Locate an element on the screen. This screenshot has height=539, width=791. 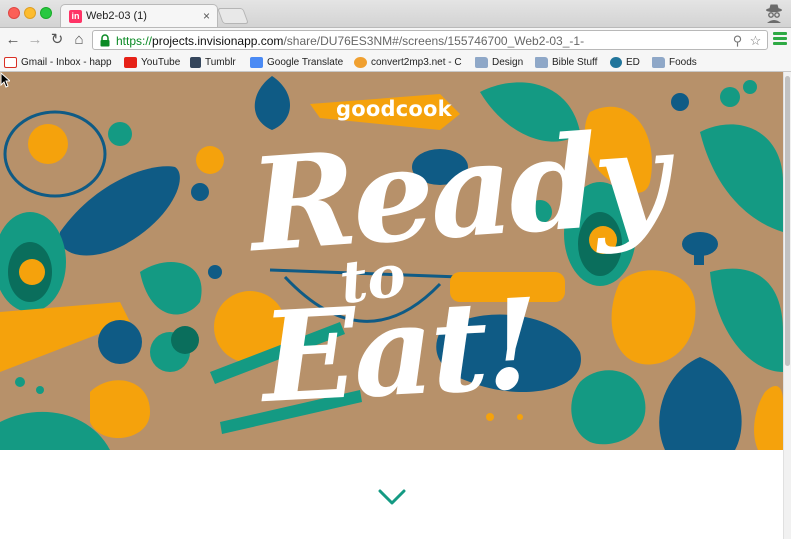
invision-favicon-icon: in is located at coordinates (75, 16).